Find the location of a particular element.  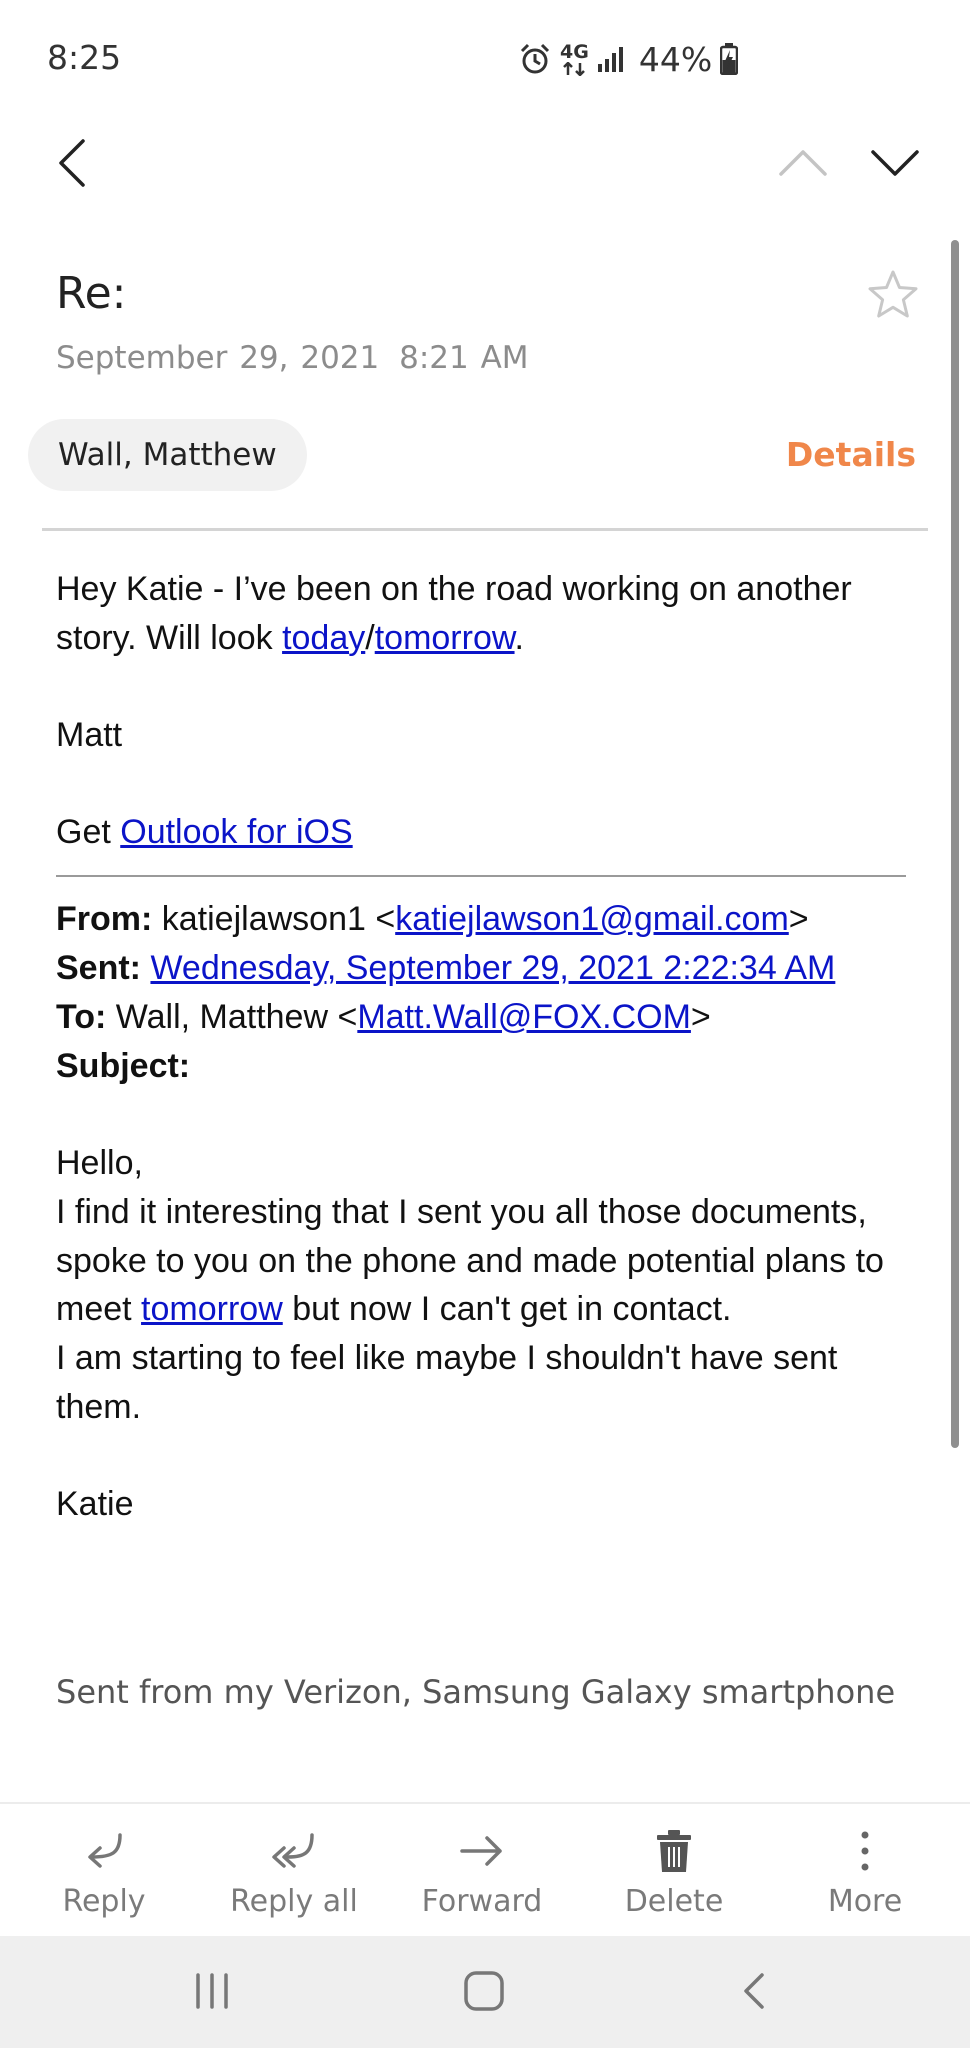

home-icon is located at coordinates (484, 1991).